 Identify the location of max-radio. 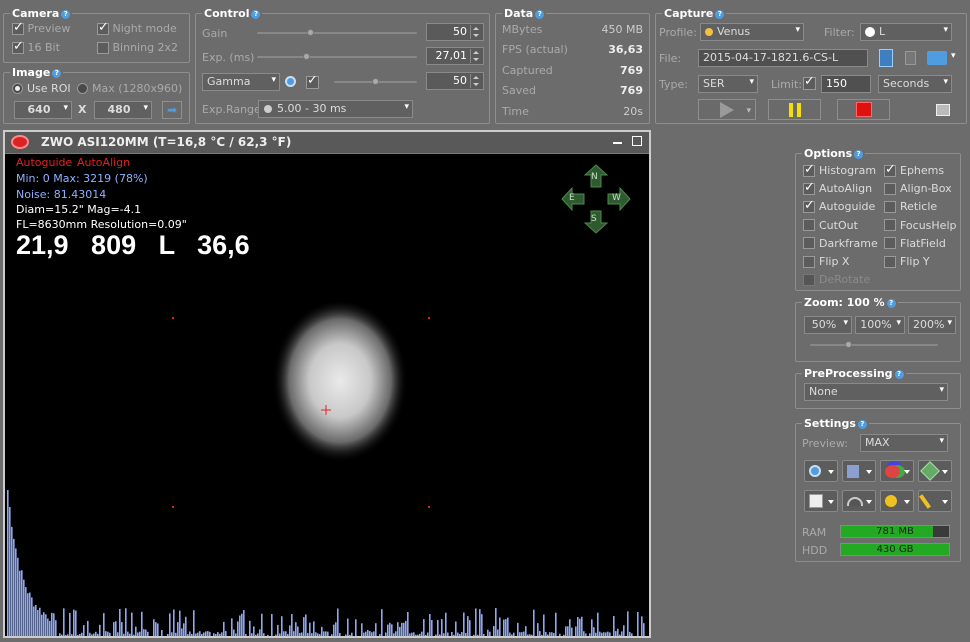
(82, 88).